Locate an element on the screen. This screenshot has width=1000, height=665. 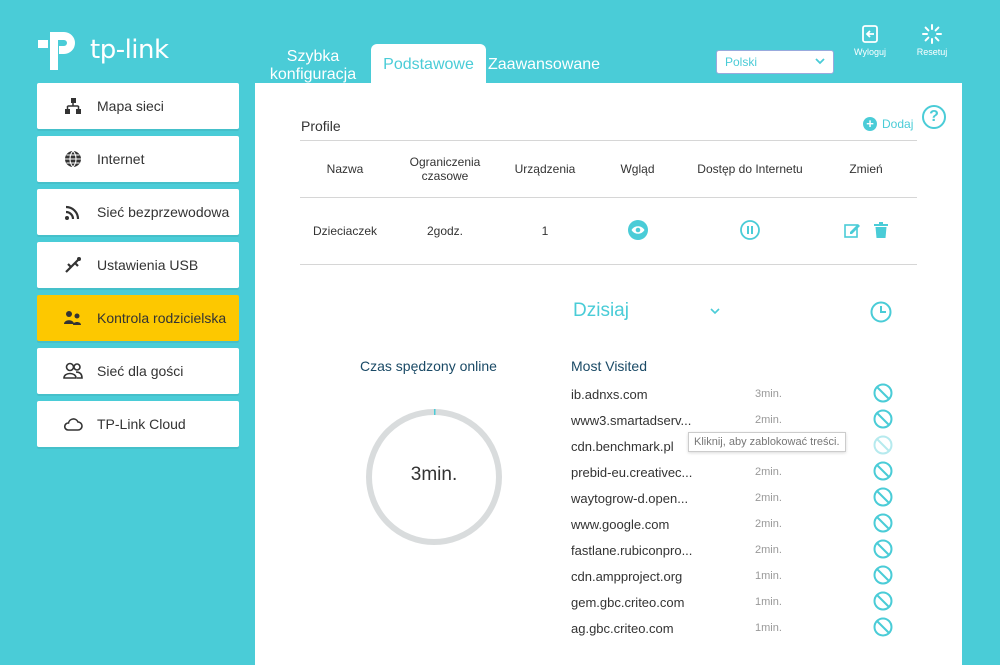
list-item: ag.gbc.criteo.com 1min. is located at coordinates (736, 628).